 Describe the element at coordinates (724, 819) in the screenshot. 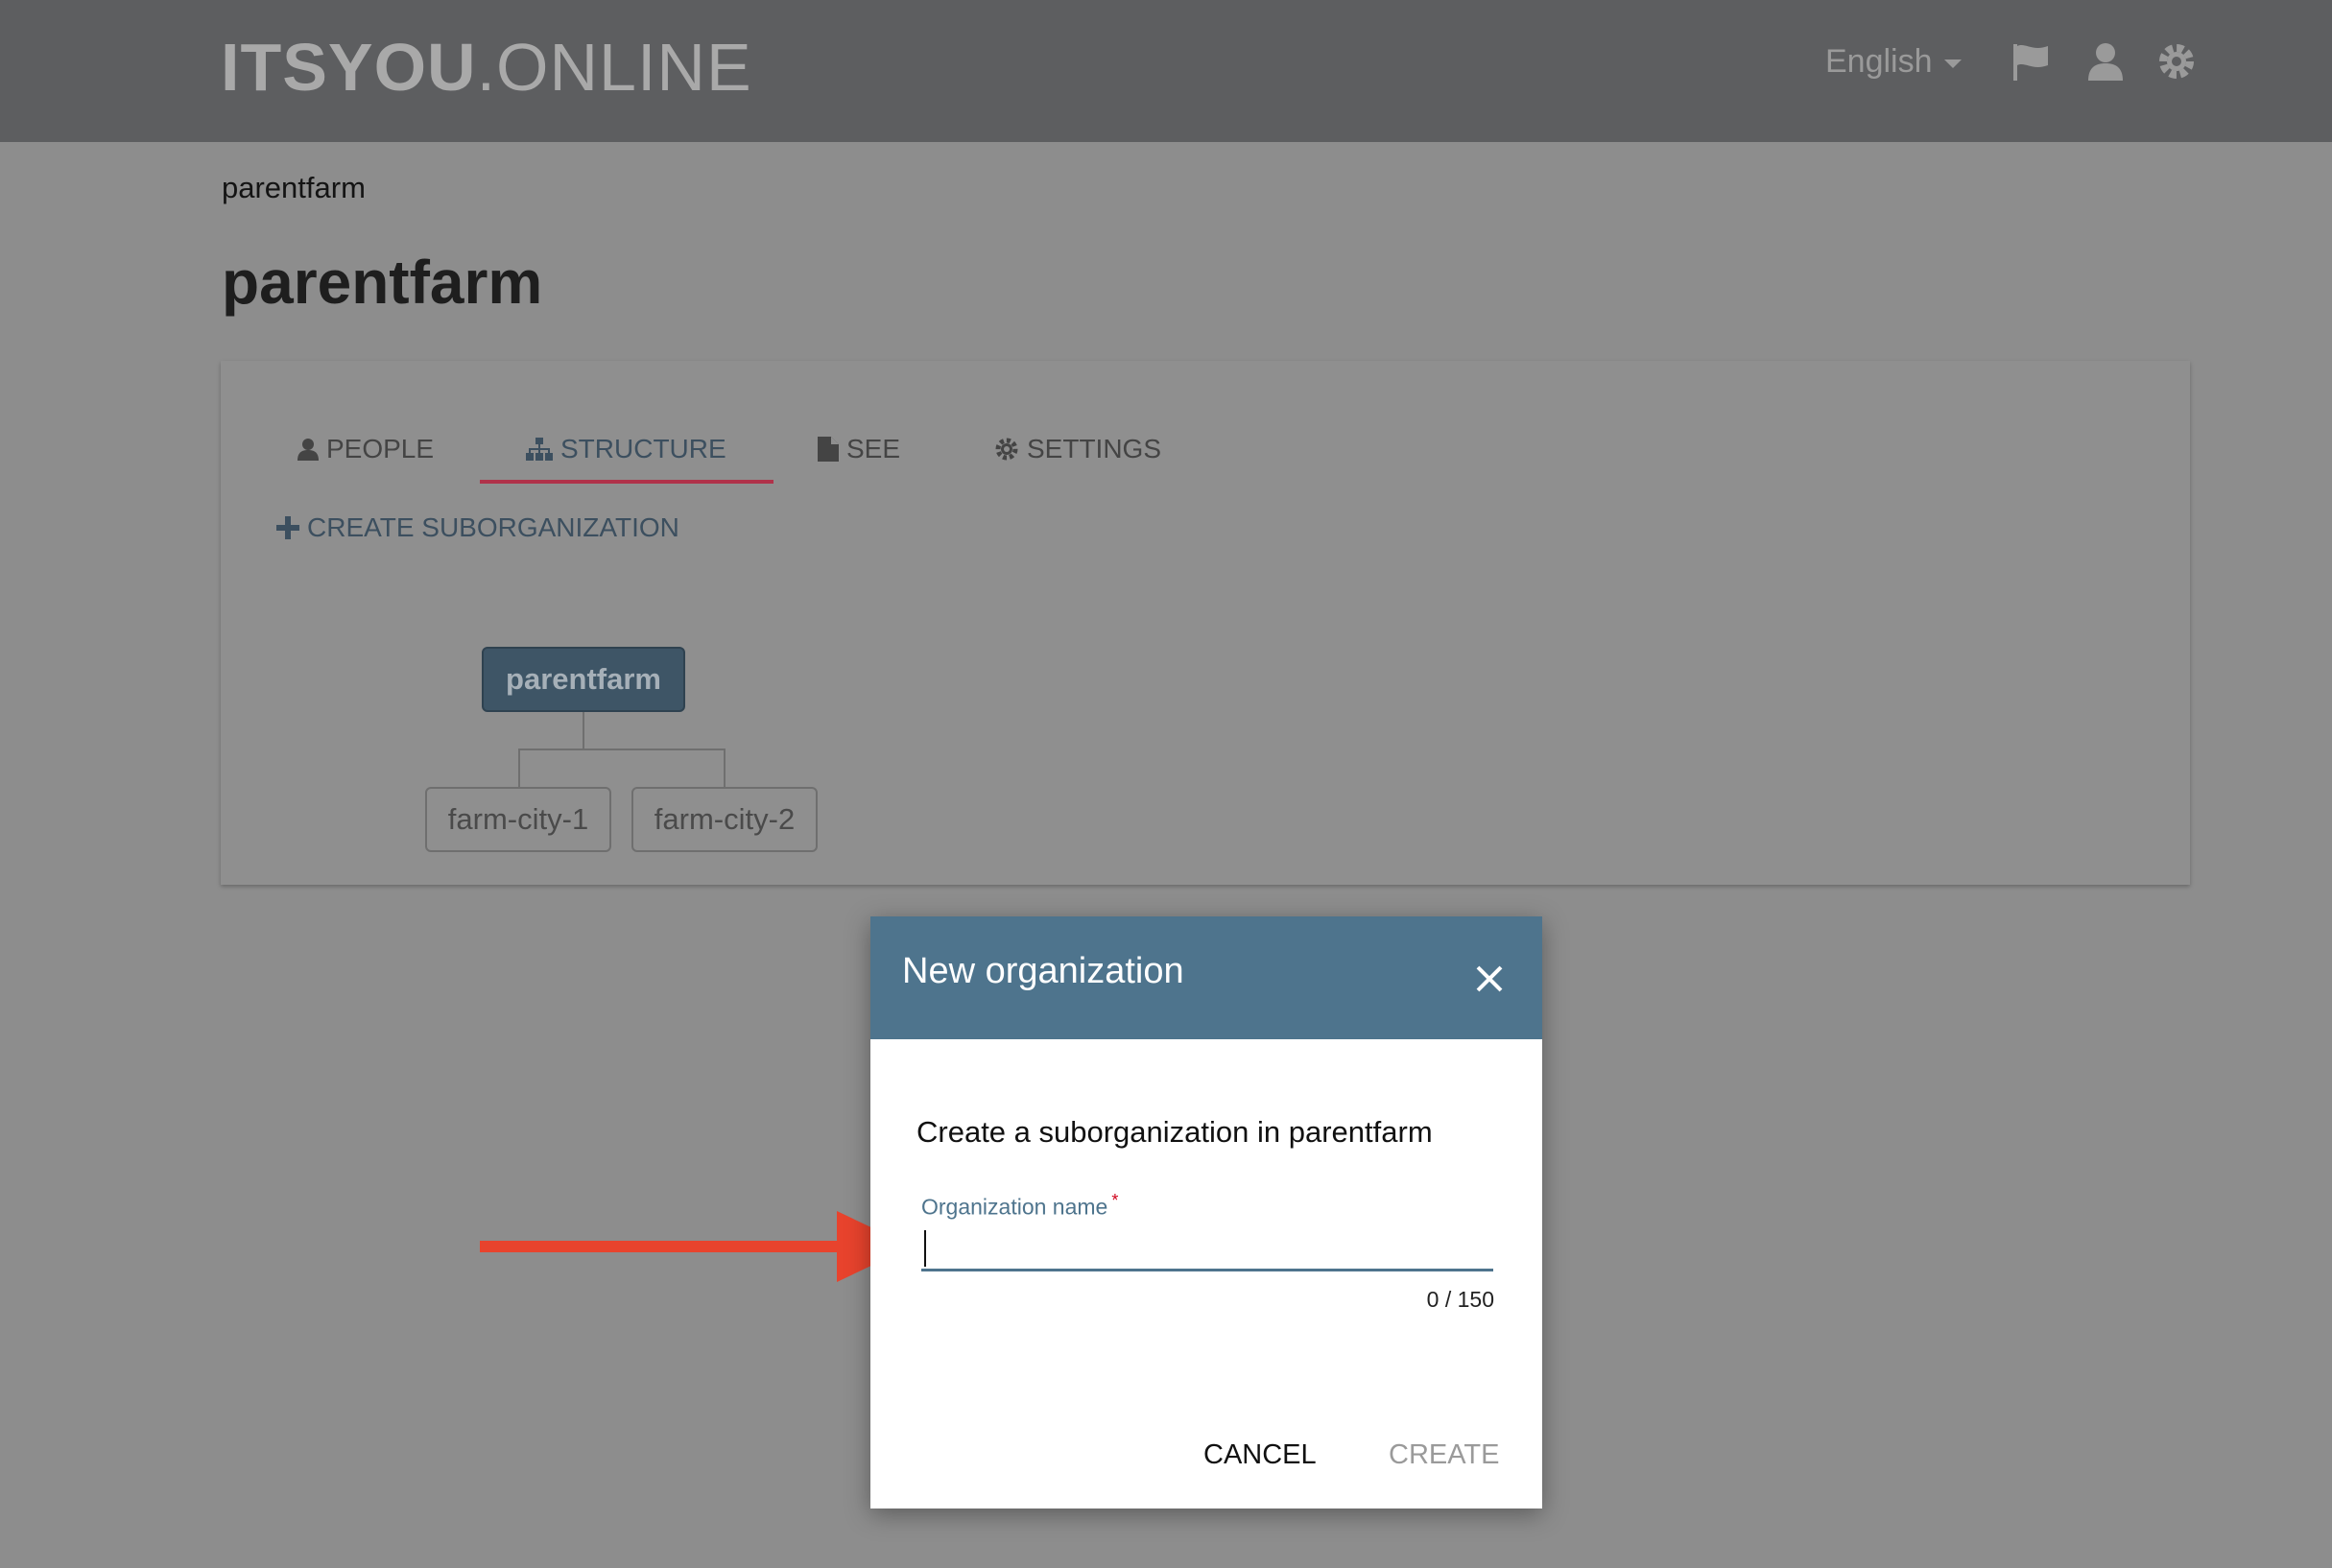

I see `tree-node-child: farm-city-2` at that location.